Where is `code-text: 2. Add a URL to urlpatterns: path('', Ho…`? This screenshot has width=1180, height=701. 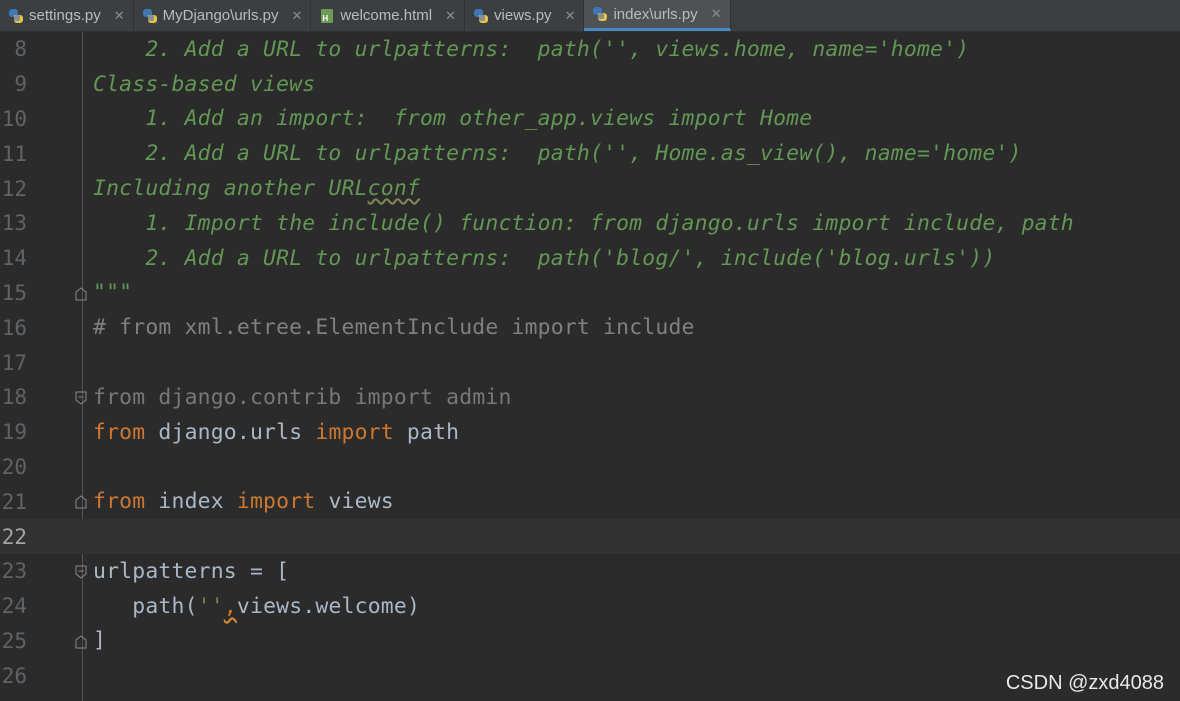
code-text: 2. Add a URL to urlpatterns: path('', Ho… is located at coordinates (583, 154).